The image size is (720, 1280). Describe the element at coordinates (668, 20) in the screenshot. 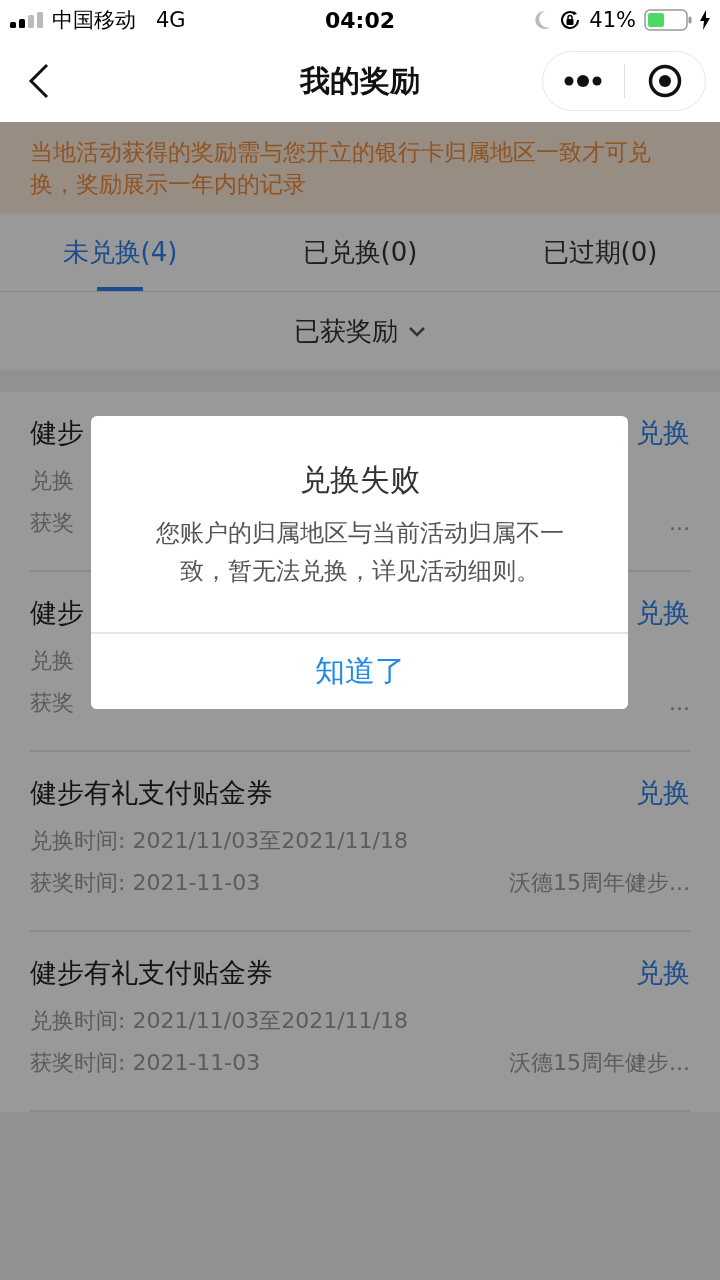

I see `battery-icon` at that location.